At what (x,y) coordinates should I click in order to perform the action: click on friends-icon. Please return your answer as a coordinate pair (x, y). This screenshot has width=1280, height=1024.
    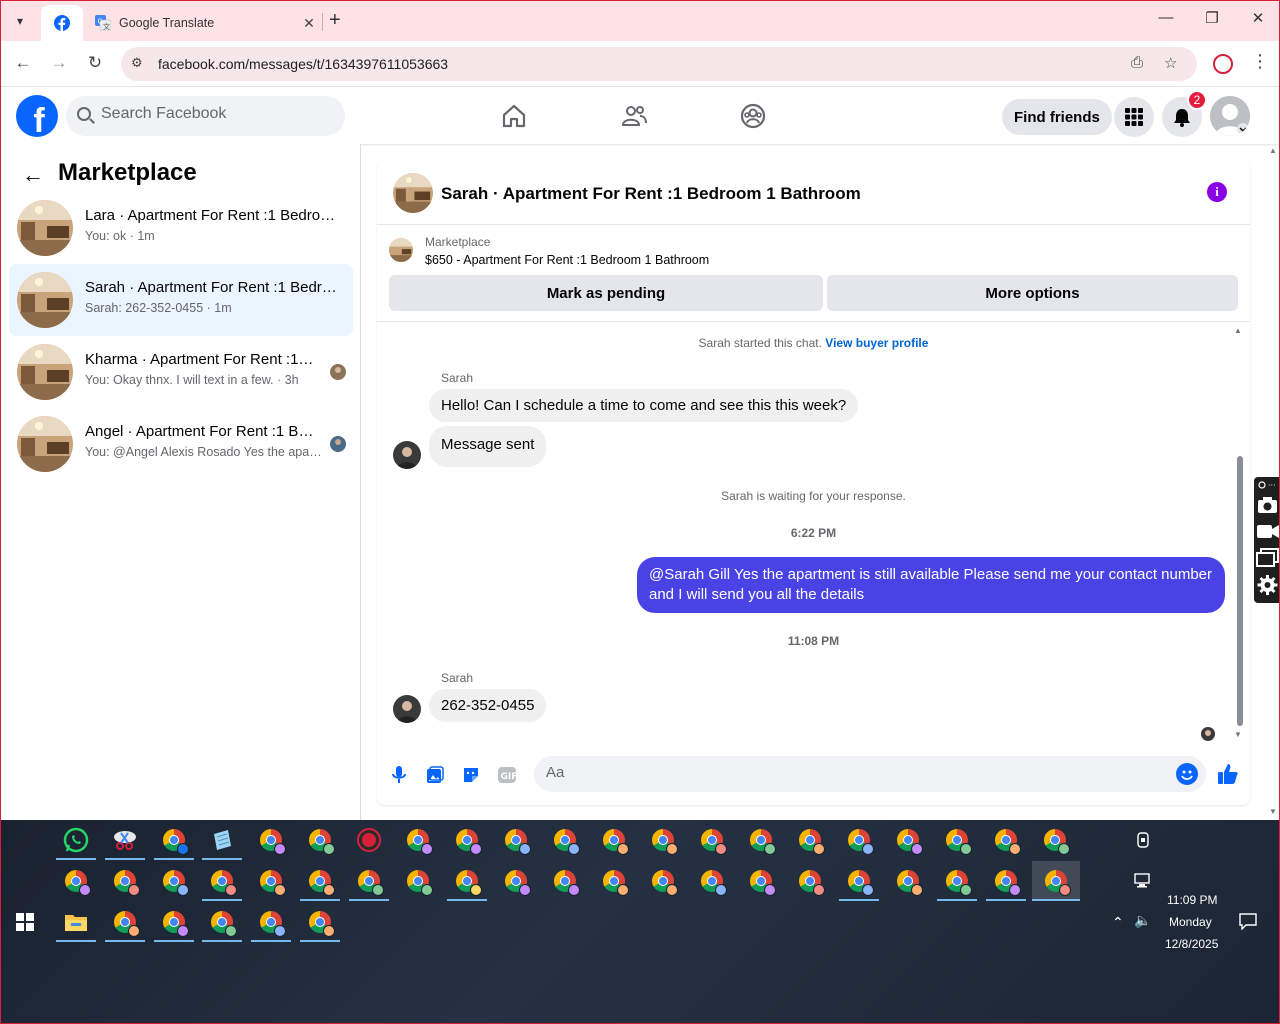
    Looking at the image, I should click on (634, 116).